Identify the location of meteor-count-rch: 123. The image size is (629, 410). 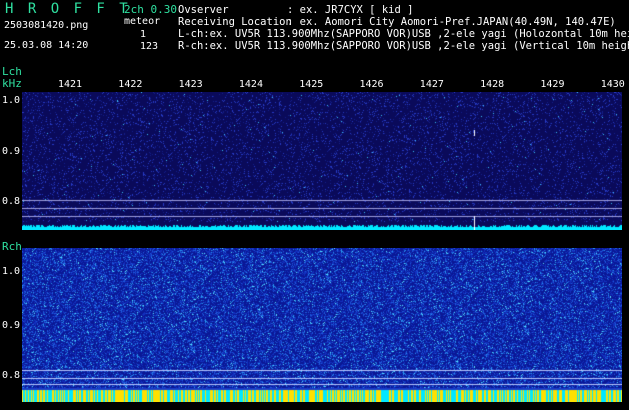
(149, 46).